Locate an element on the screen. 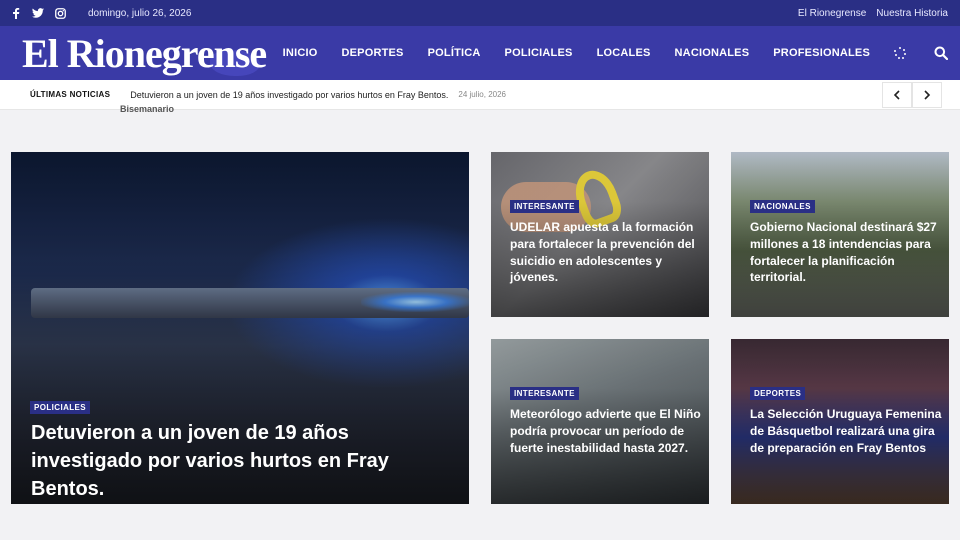 The width and height of the screenshot is (960, 540). site-logo: El Rionegrense is located at coordinates (144, 54).